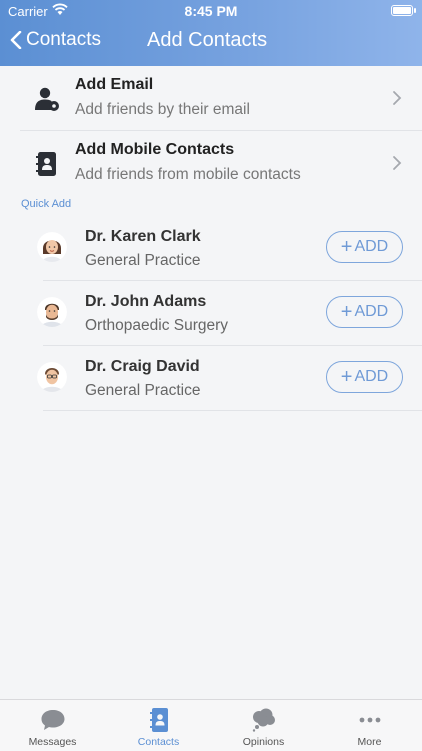 This screenshot has width=422, height=751. What do you see at coordinates (114, 84) in the screenshot?
I see `add-email-title: Add Email` at bounding box center [114, 84].